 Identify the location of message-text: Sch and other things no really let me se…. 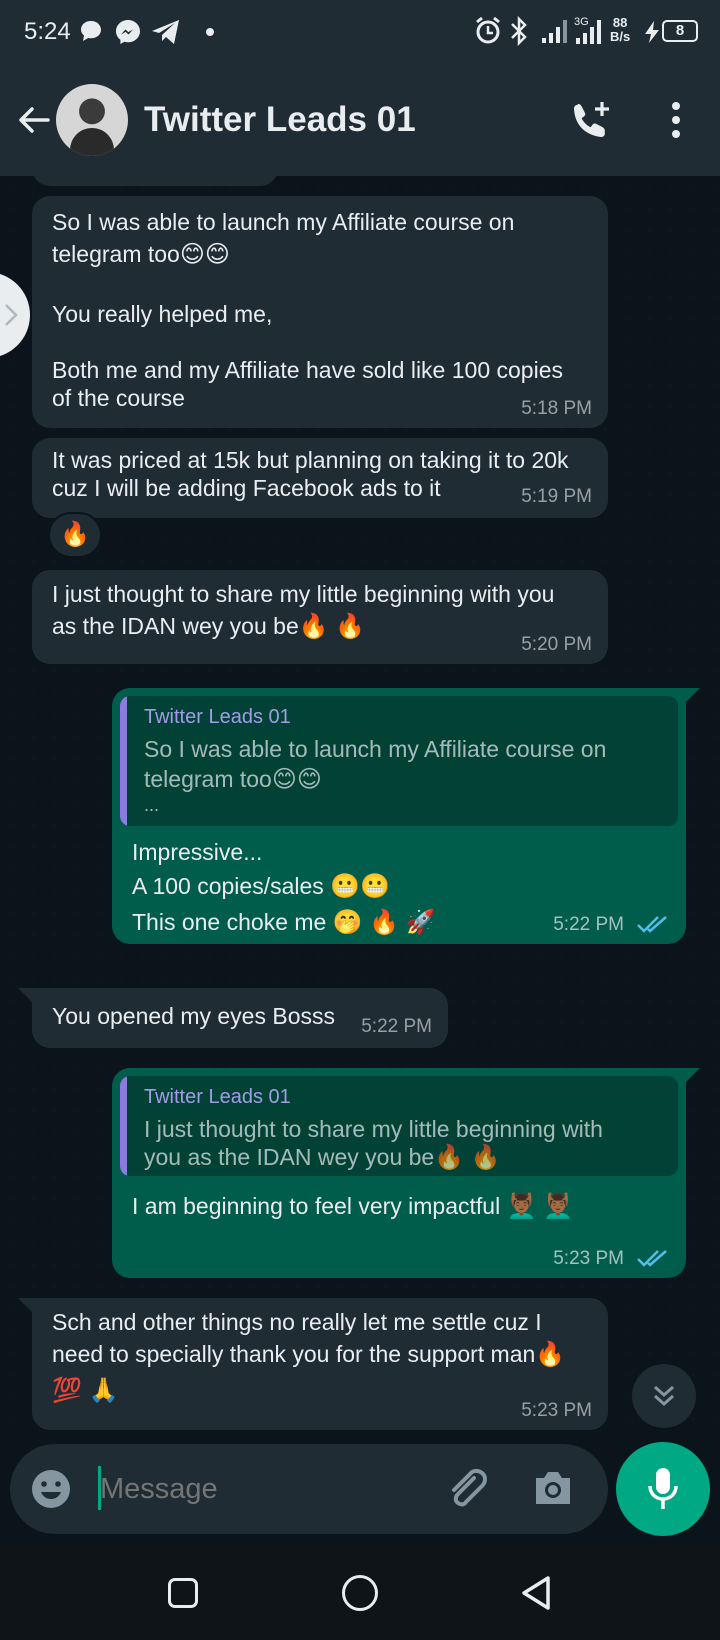
(297, 1322).